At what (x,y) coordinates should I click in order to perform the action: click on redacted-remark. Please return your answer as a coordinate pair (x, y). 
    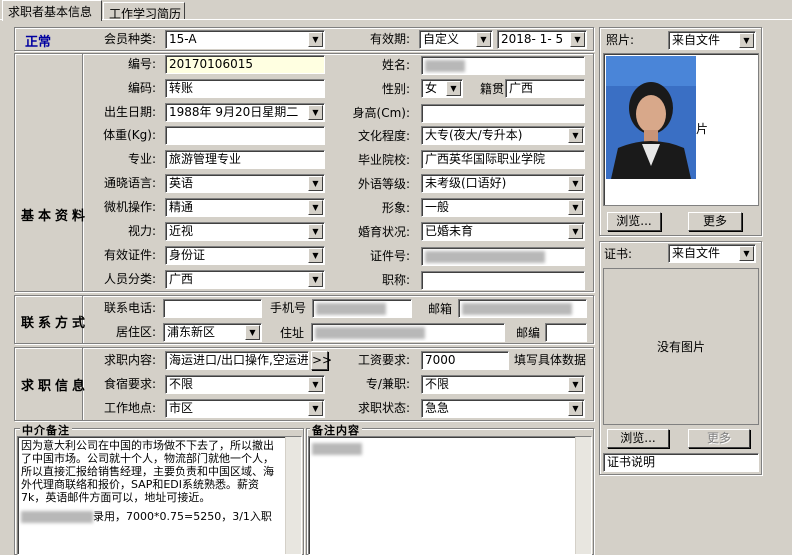
    Looking at the image, I should click on (337, 449).